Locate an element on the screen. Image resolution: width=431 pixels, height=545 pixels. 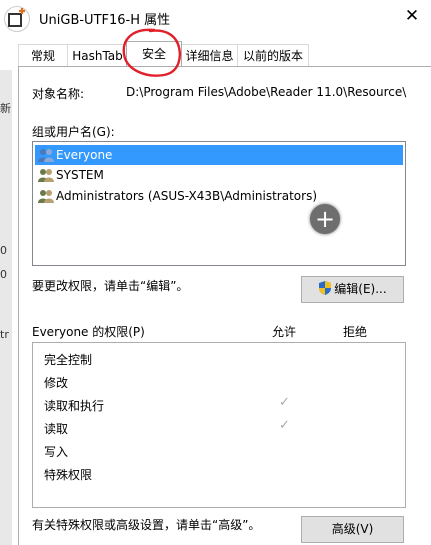
permission-write: 写入 is located at coordinates (56, 452).